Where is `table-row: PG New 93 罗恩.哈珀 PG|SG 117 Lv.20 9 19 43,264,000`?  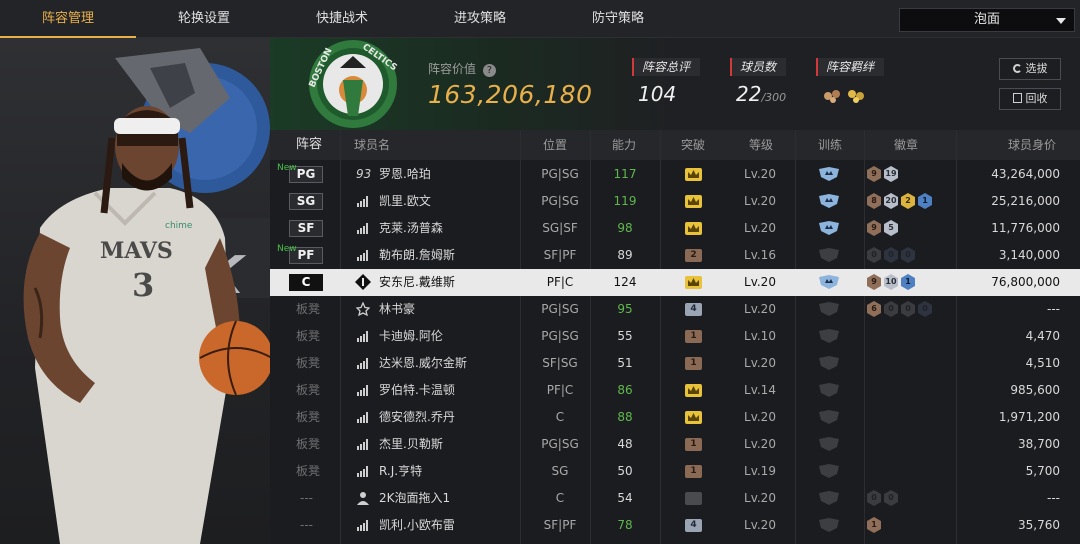 table-row: PG New 93 罗恩.哈珀 PG|SG 117 Lv.20 9 19 43,264,000 is located at coordinates (675, 174).